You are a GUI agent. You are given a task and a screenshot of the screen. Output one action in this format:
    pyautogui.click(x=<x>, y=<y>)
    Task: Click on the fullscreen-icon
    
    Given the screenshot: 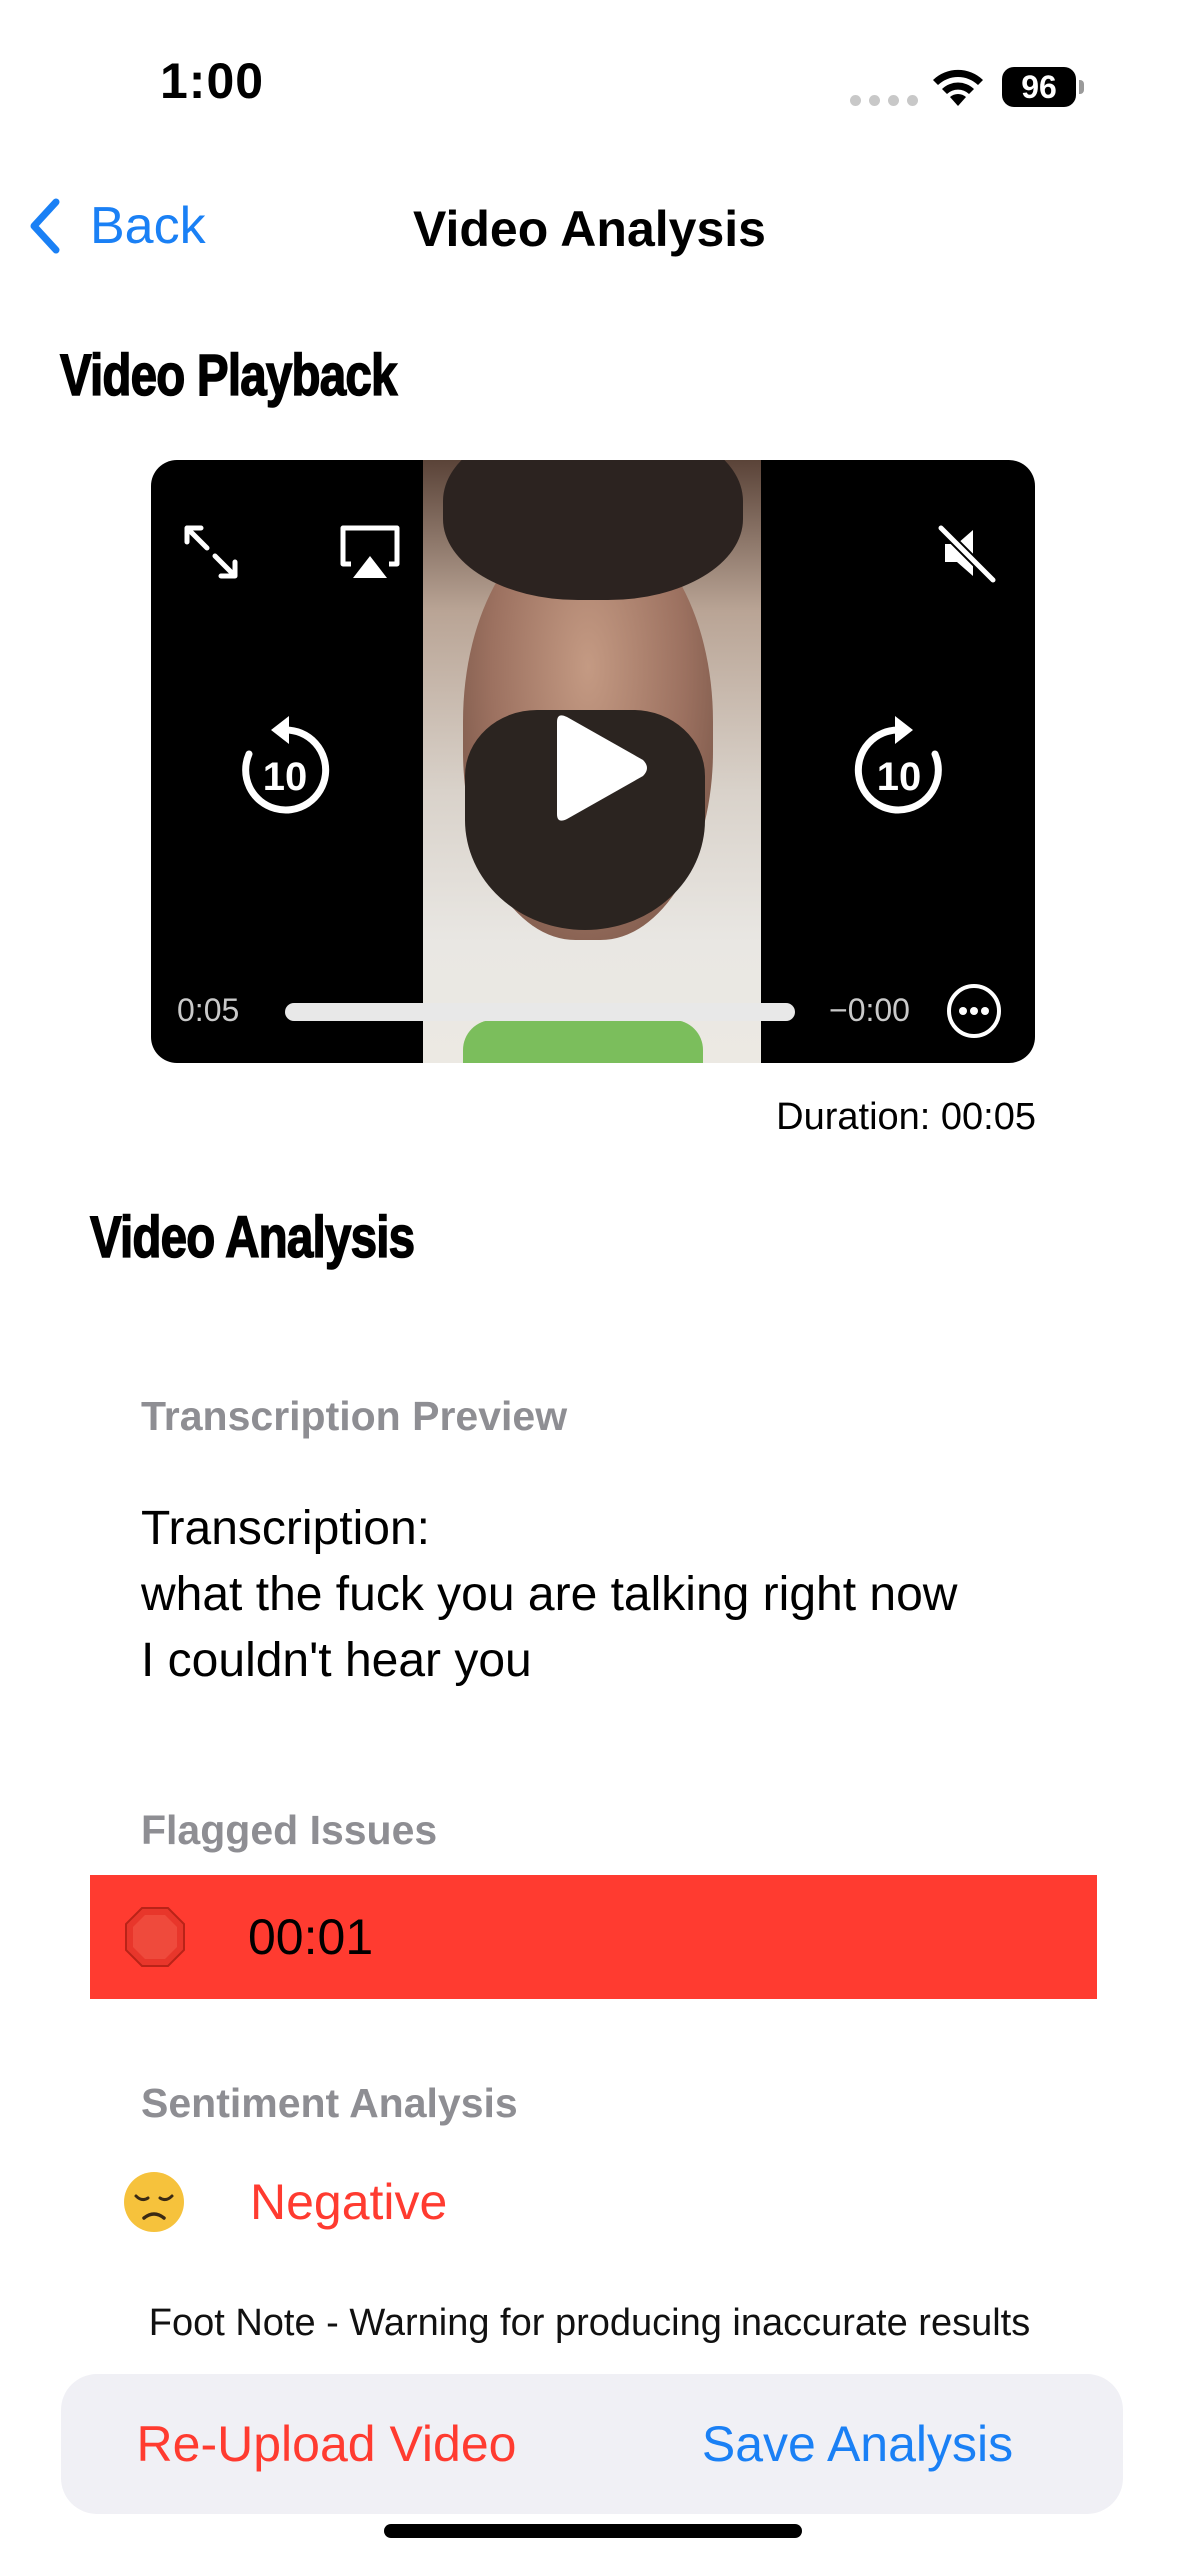 What is the action you would take?
    pyautogui.click(x=211, y=552)
    